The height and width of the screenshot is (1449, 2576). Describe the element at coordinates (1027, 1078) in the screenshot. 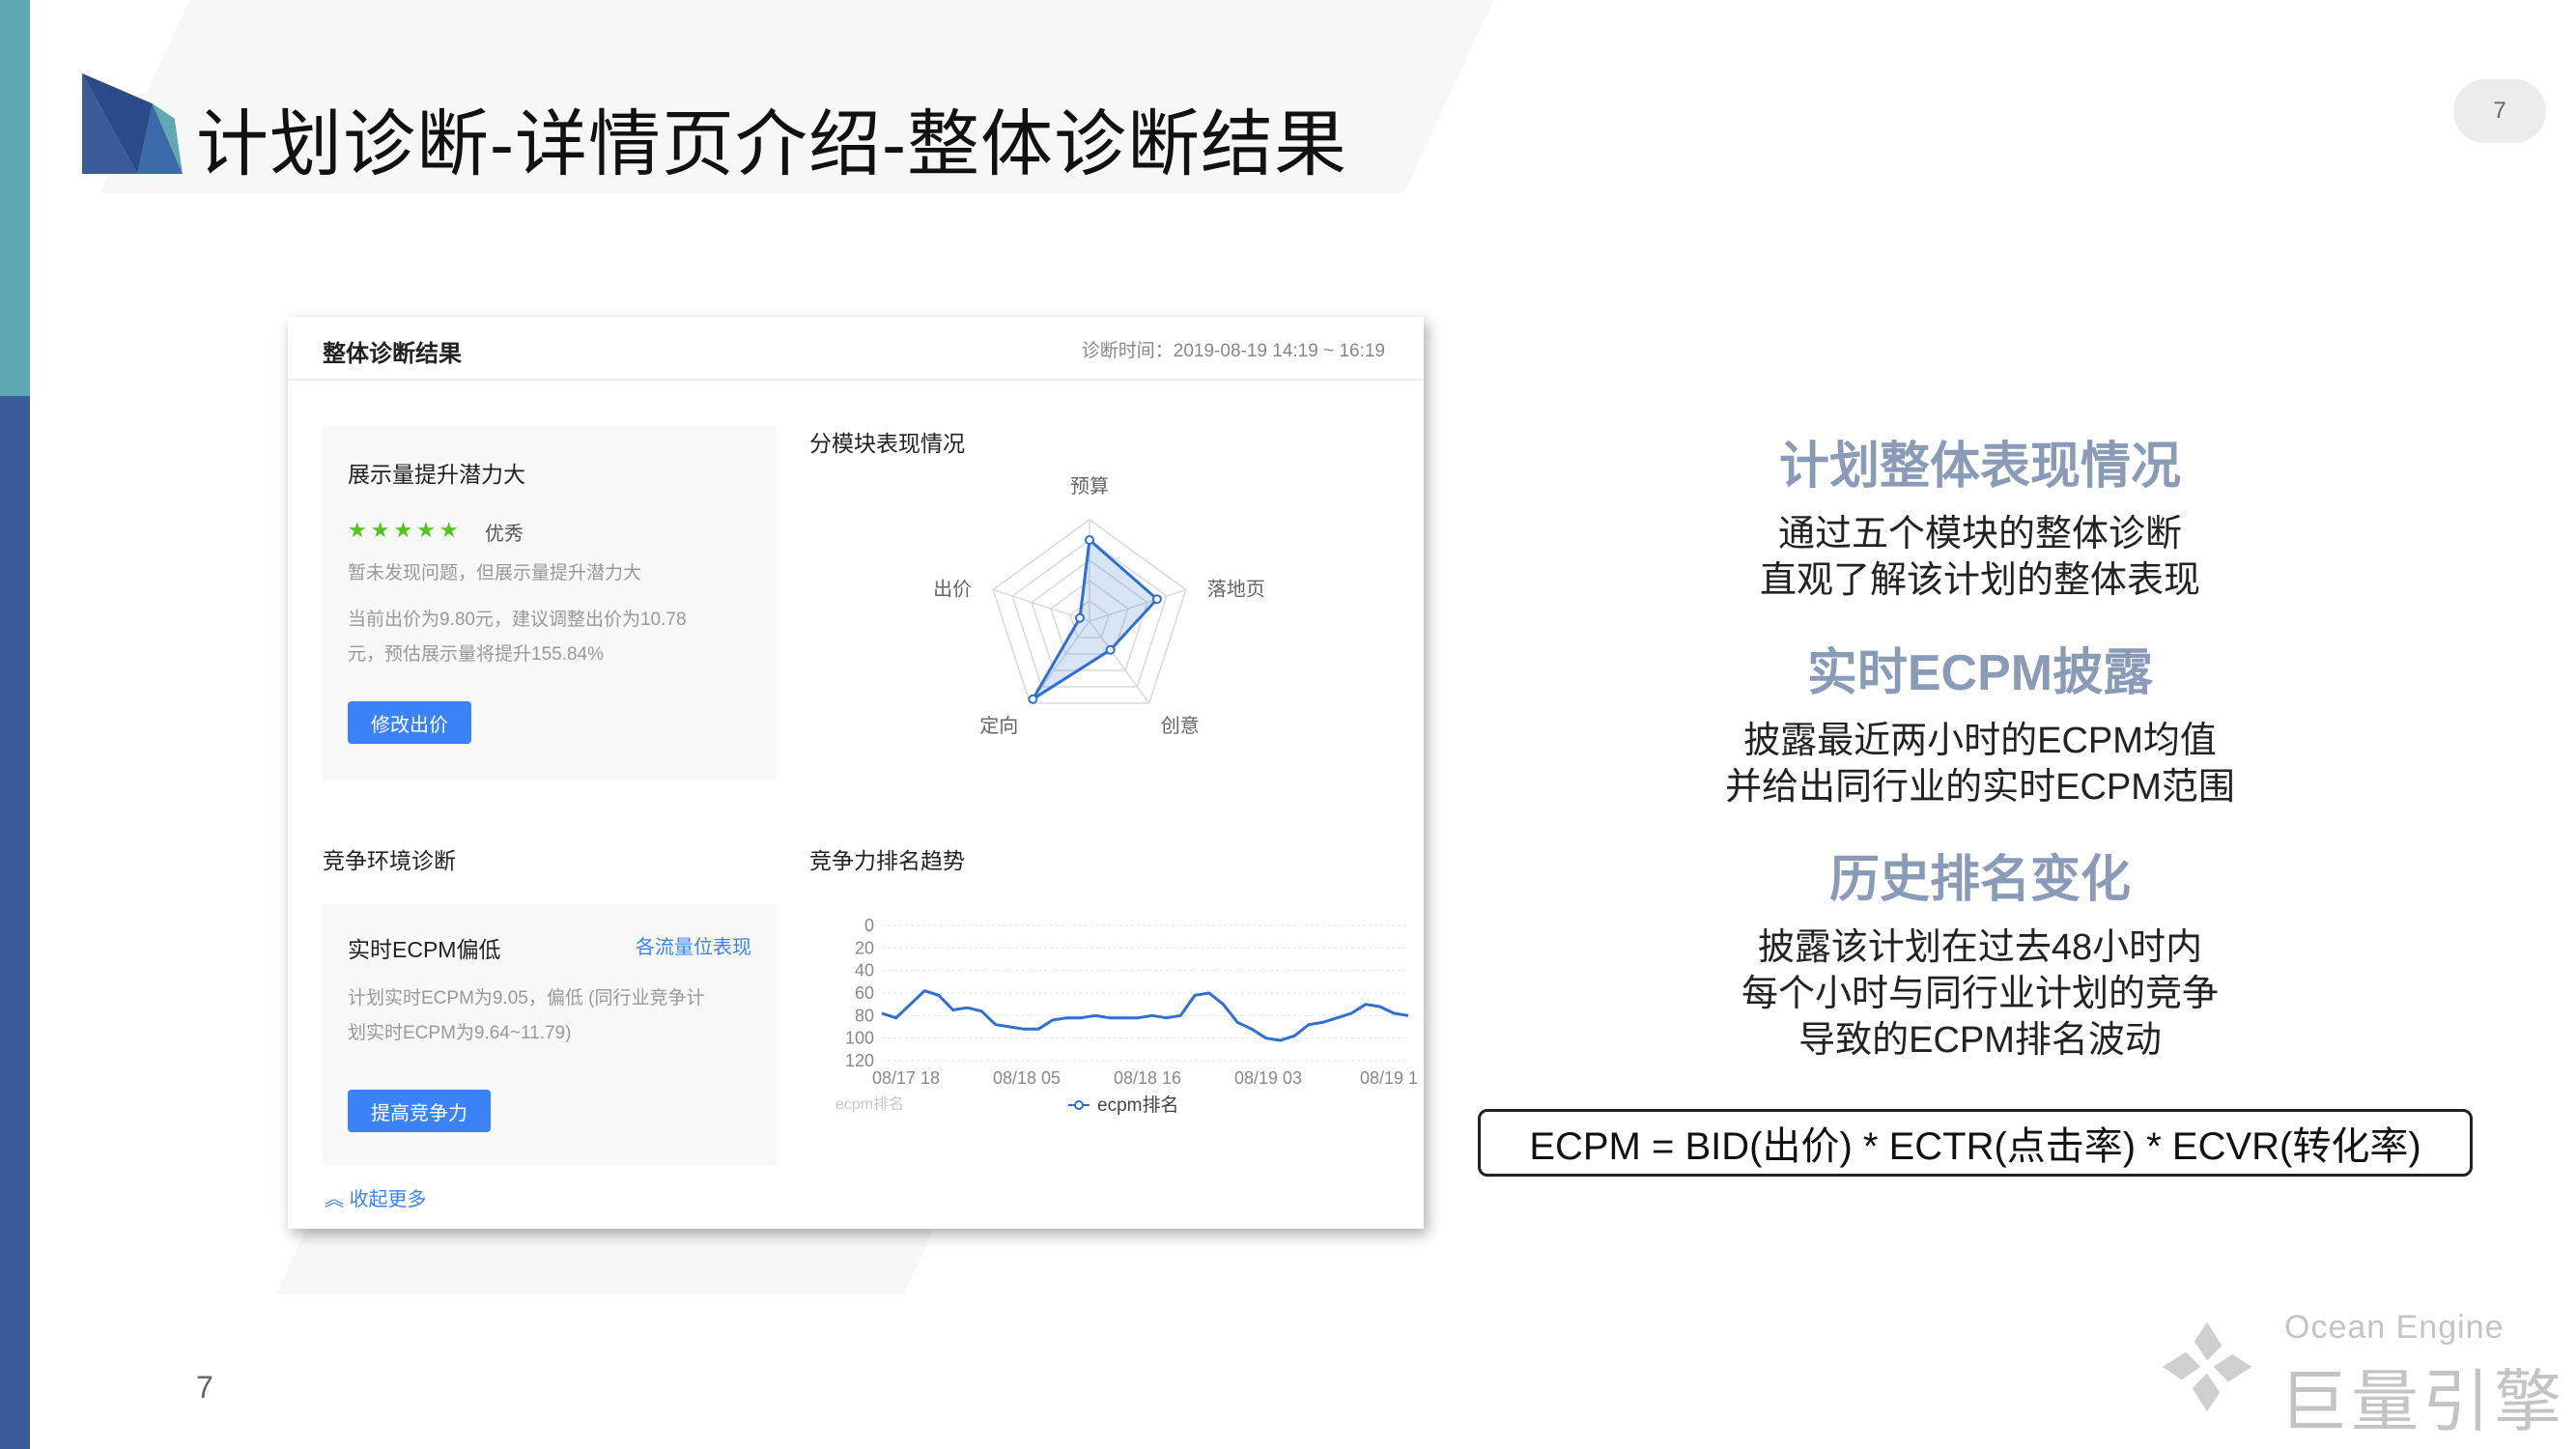

I see `trend-x-tick-label: 08/18 05` at that location.